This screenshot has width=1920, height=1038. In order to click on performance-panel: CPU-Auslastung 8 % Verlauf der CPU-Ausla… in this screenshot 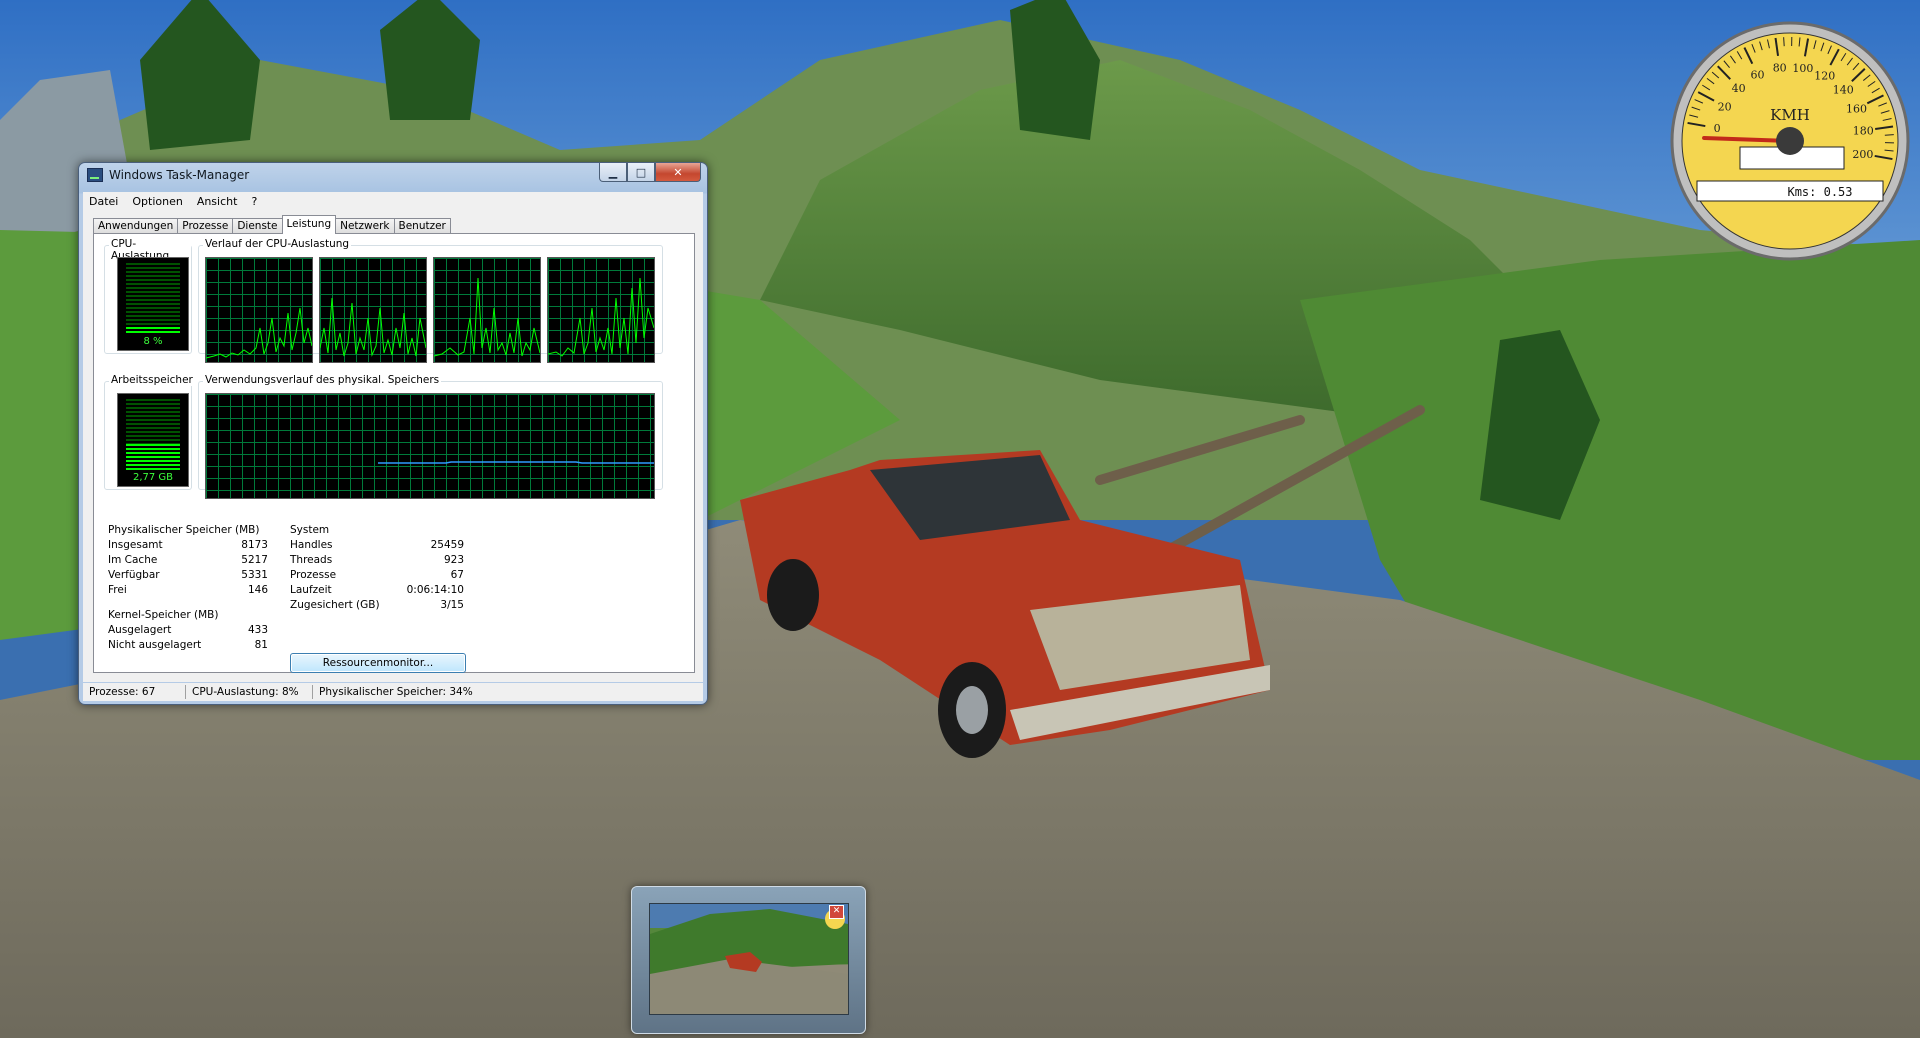, I will do `click(394, 453)`.